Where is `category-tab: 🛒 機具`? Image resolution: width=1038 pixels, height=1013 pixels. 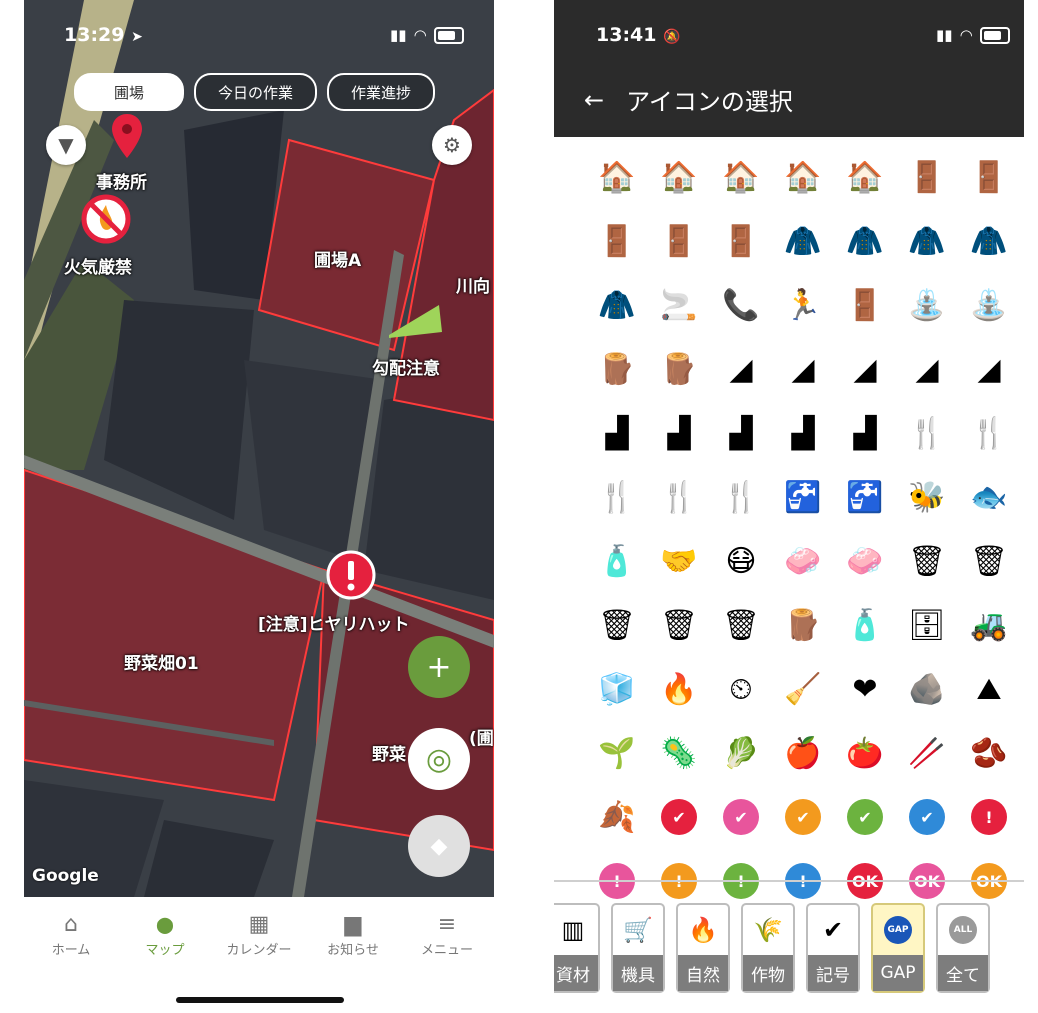 category-tab: 🛒 機具 is located at coordinates (638, 948).